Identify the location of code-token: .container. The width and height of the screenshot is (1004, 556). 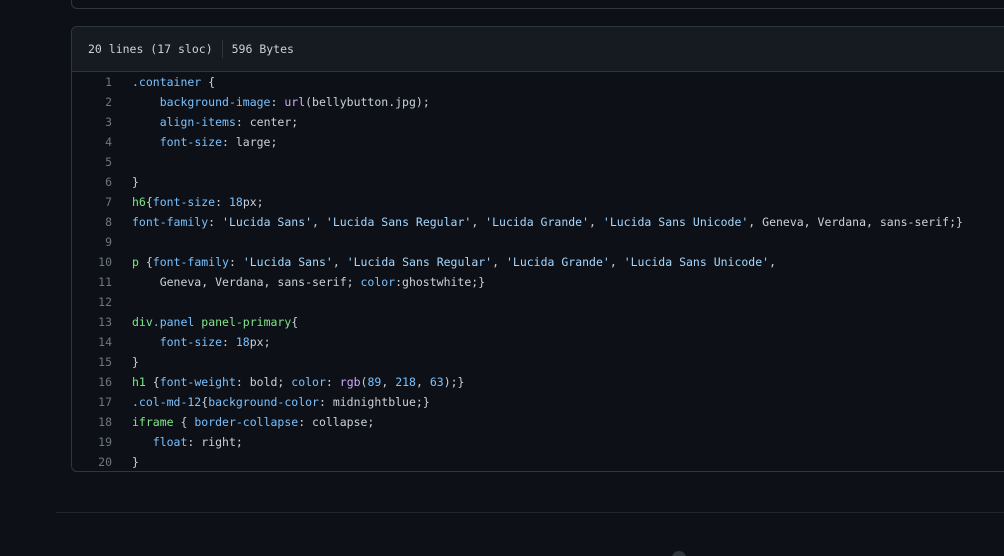
(167, 82).